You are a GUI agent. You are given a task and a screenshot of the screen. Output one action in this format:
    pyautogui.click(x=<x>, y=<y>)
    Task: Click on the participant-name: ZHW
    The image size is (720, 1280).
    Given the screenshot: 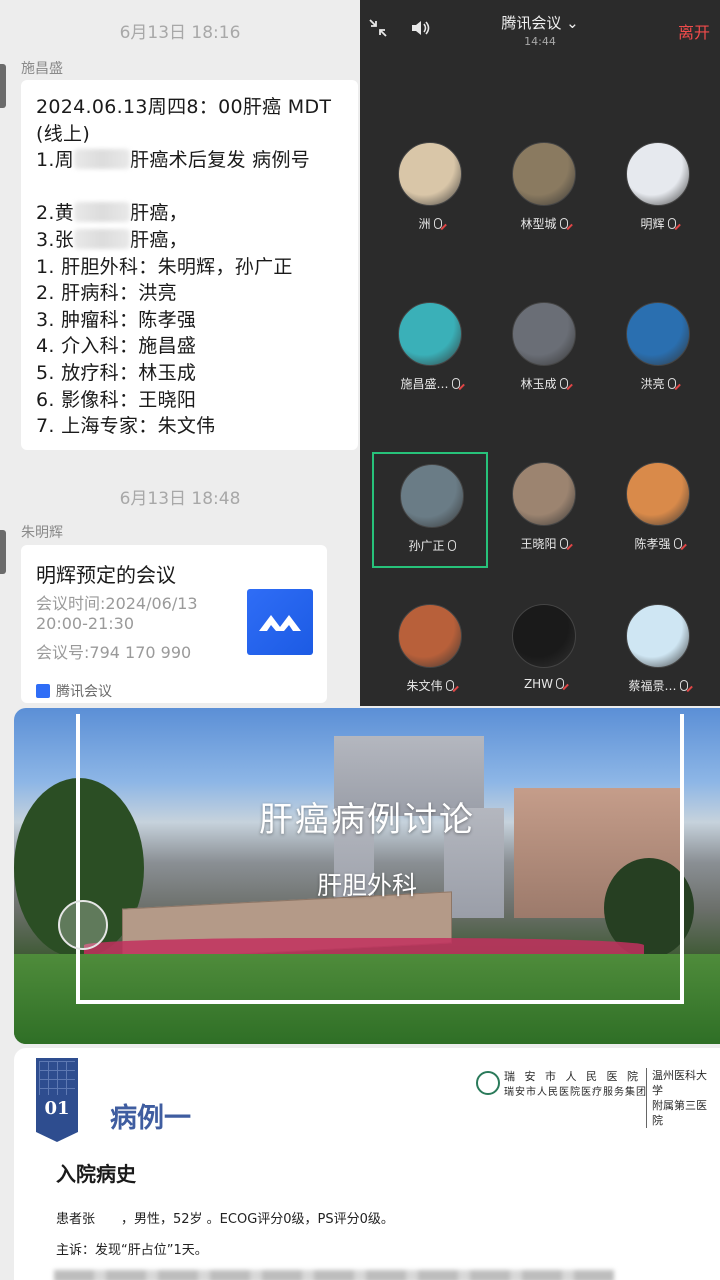 What is the action you would take?
    pyautogui.click(x=544, y=684)
    